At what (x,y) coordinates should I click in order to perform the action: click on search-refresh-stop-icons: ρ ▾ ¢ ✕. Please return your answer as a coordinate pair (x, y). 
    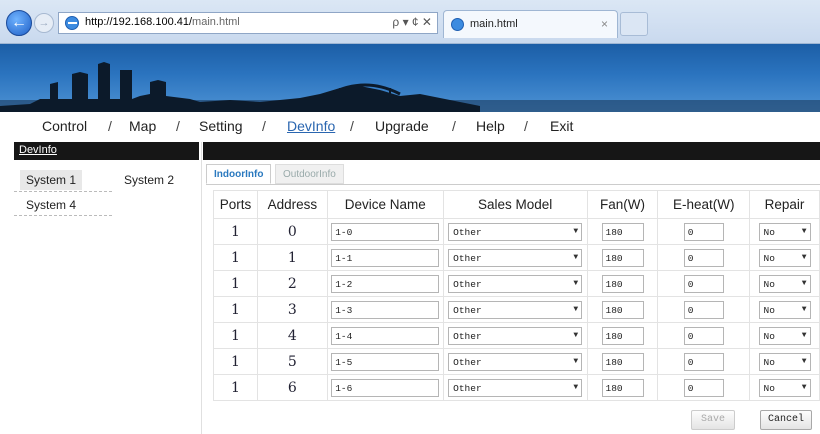
    Looking at the image, I should click on (412, 22).